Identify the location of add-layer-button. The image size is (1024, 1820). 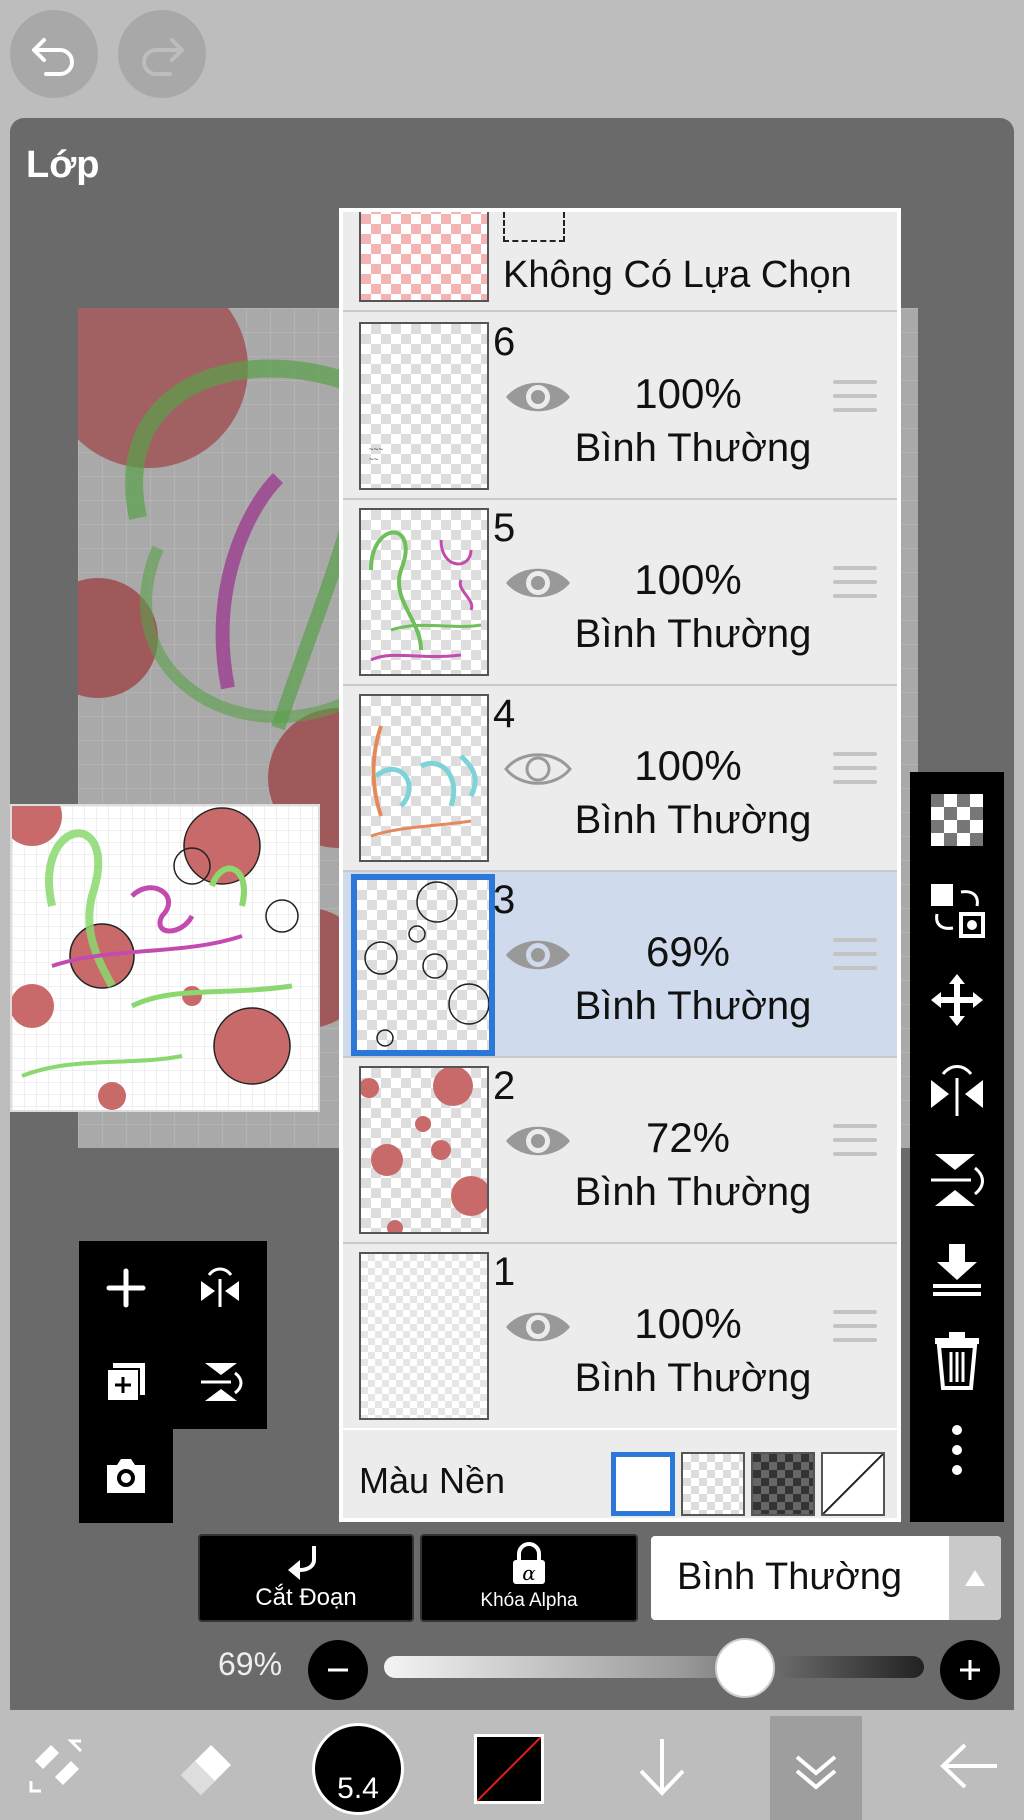
(126, 1288).